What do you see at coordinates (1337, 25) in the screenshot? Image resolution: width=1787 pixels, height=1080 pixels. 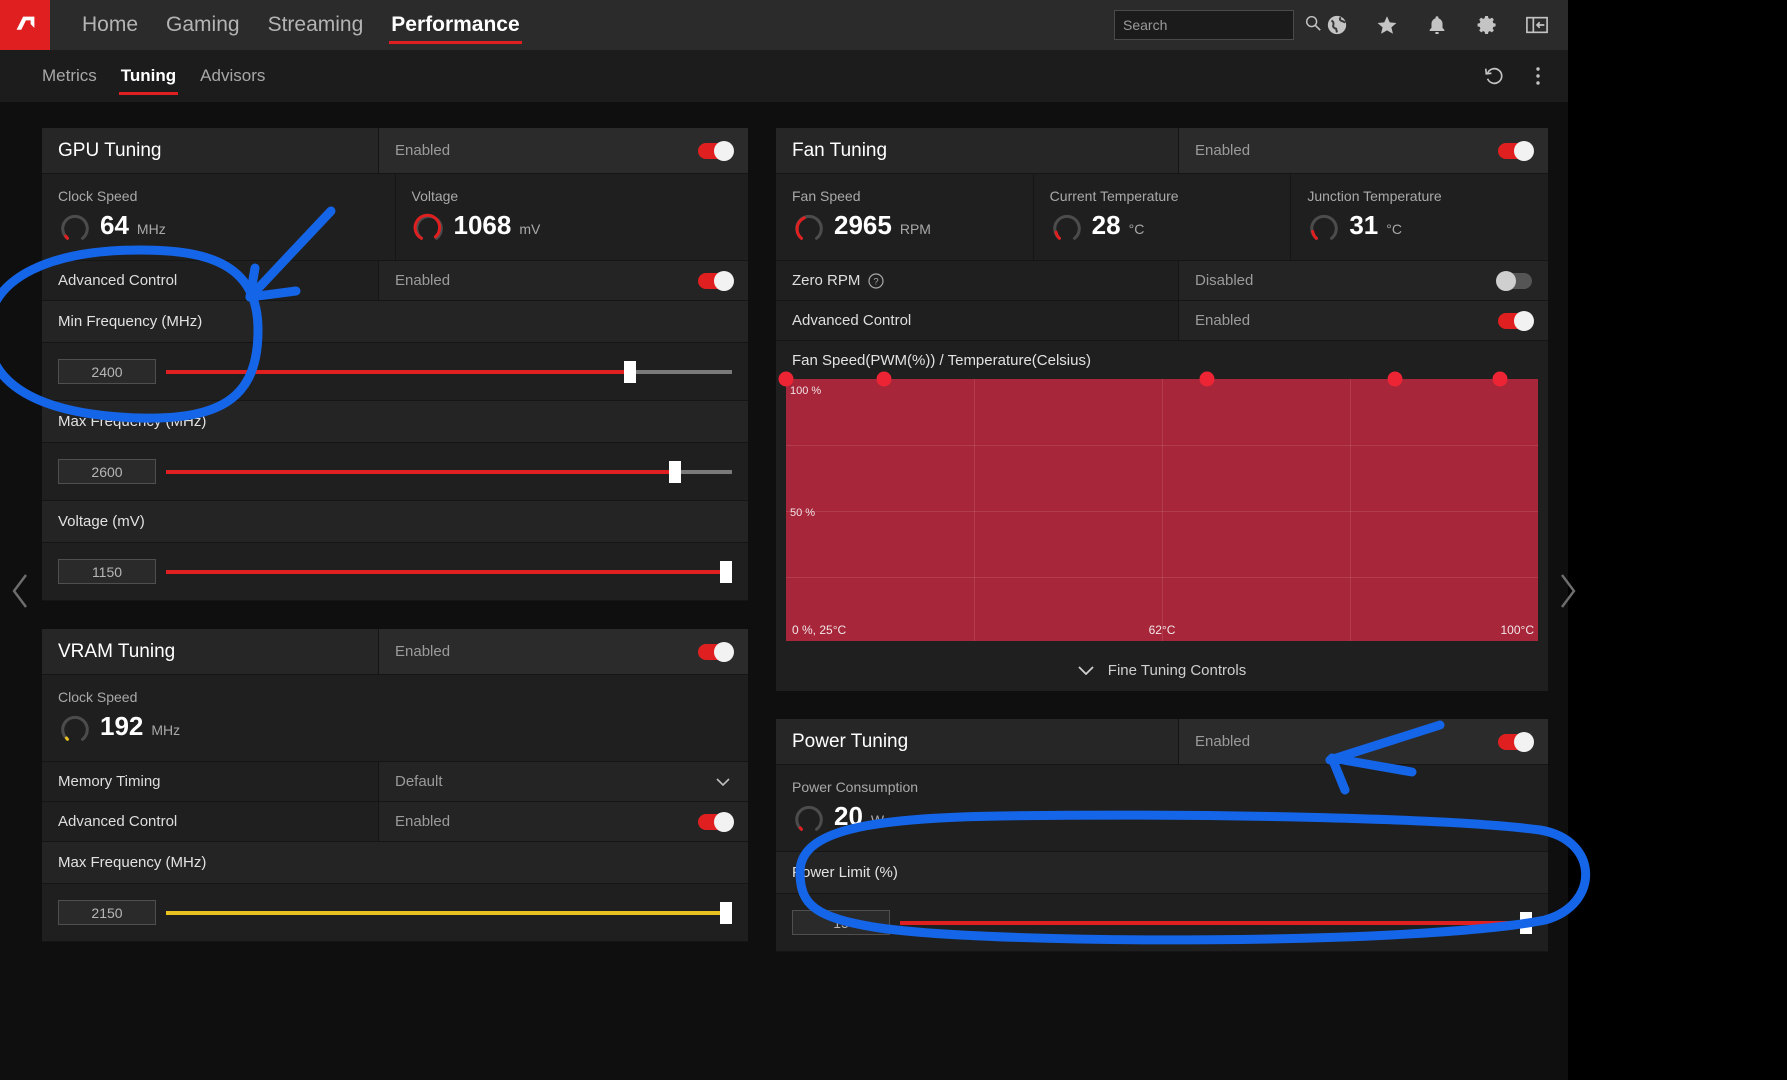 I see `globe-icon` at bounding box center [1337, 25].